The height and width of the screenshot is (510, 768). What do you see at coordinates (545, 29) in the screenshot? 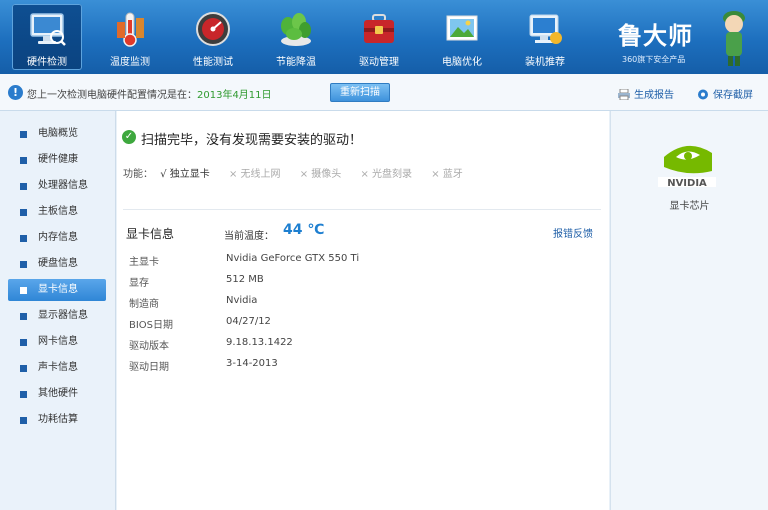
I see `computer-icon` at bounding box center [545, 29].